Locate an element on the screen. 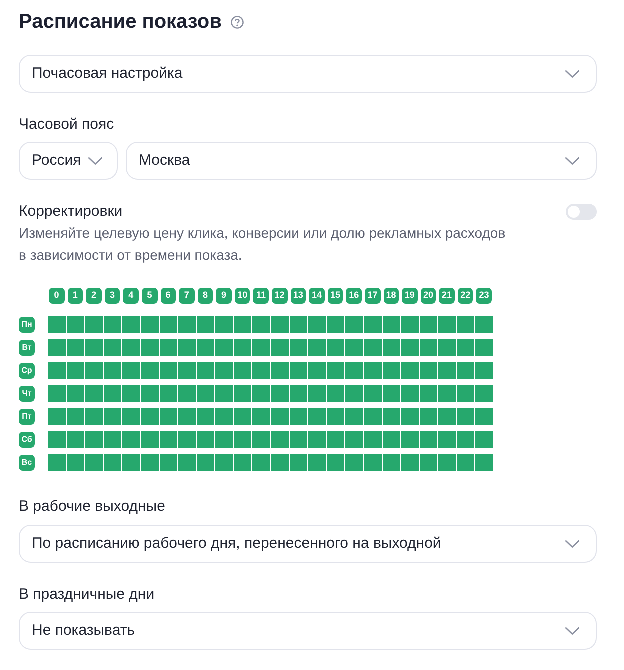 Image resolution: width=624 pixels, height=670 pixels. hour-chip: 2 is located at coordinates (94, 296).